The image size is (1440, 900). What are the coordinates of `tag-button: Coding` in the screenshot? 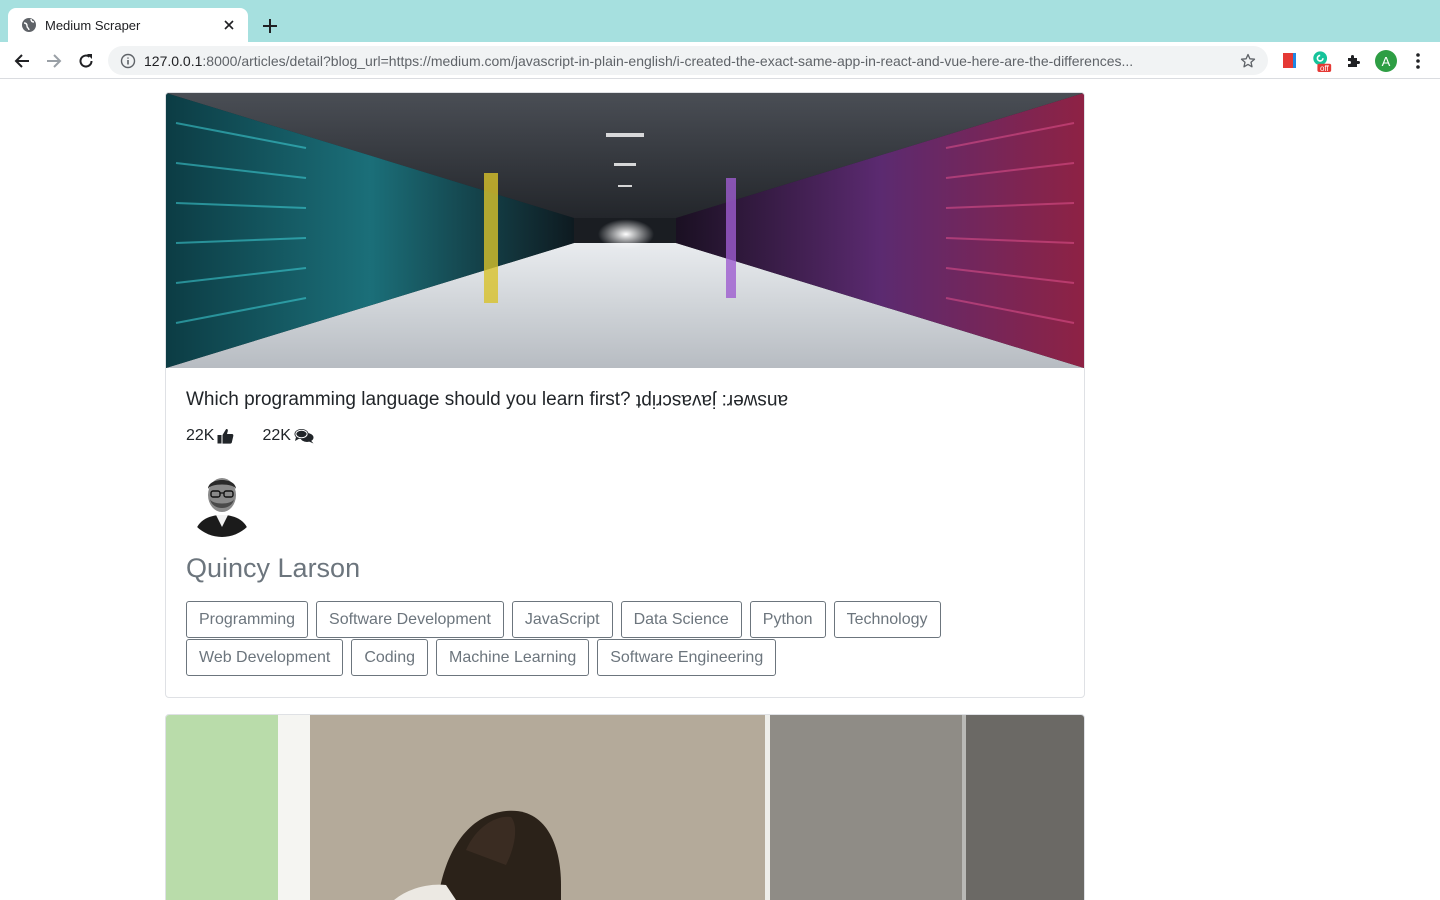 It's located at (390, 657).